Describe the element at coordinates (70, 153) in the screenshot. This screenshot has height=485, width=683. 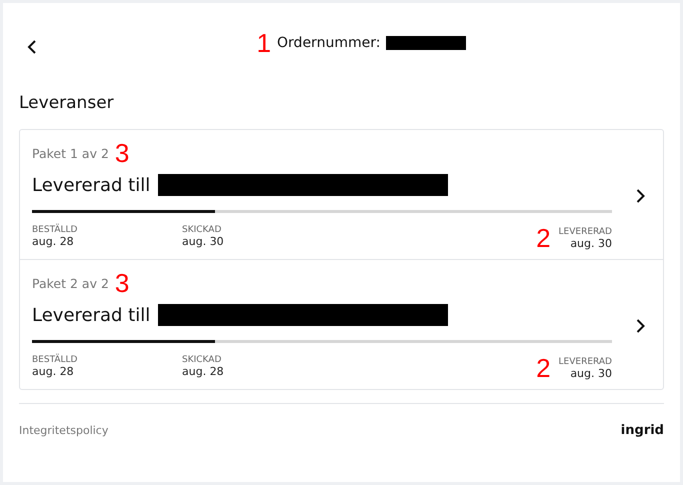
I see `package-label: Paket 1 av 2` at that location.